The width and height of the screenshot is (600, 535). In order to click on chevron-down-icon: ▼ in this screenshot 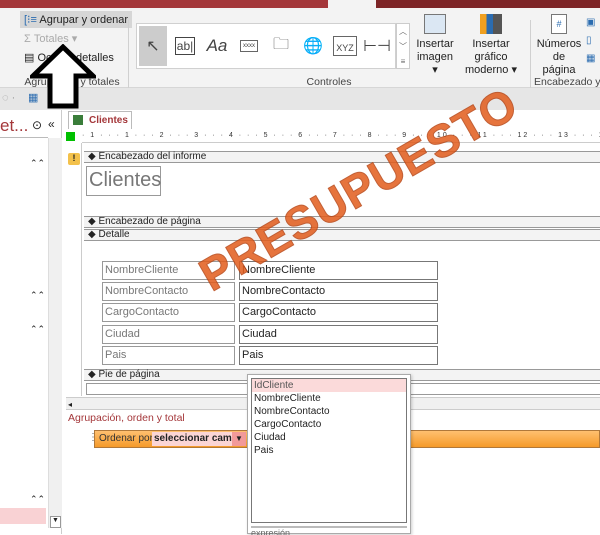, I will do `click(239, 439)`.